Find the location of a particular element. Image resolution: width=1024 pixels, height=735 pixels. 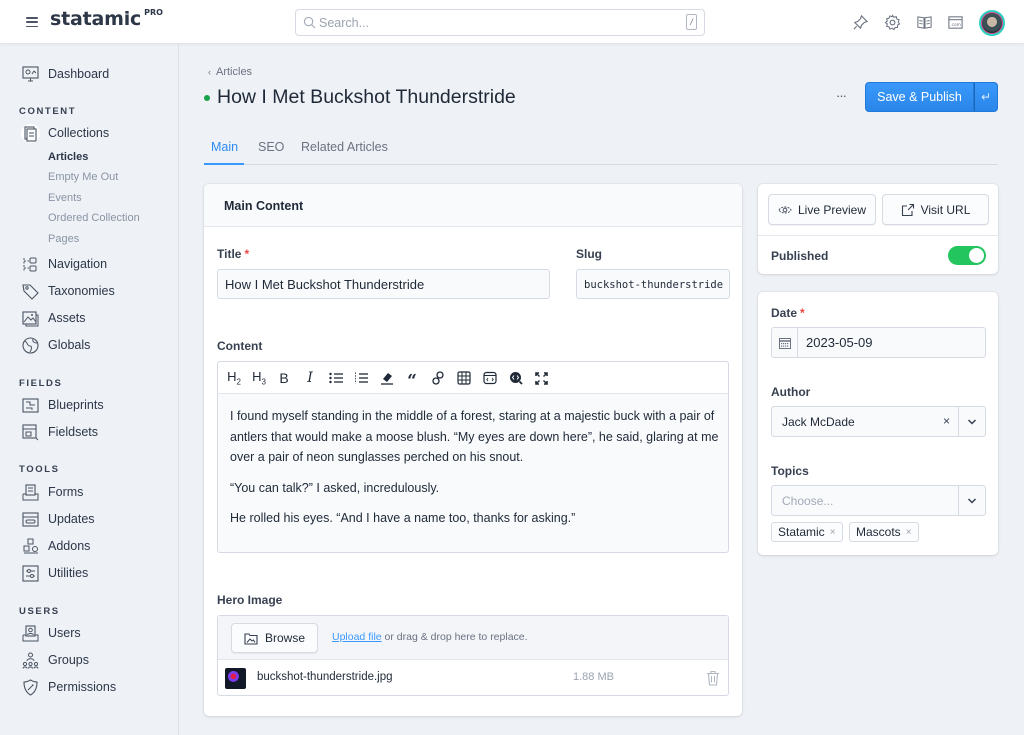

source-search-icon is located at coordinates (516, 378).